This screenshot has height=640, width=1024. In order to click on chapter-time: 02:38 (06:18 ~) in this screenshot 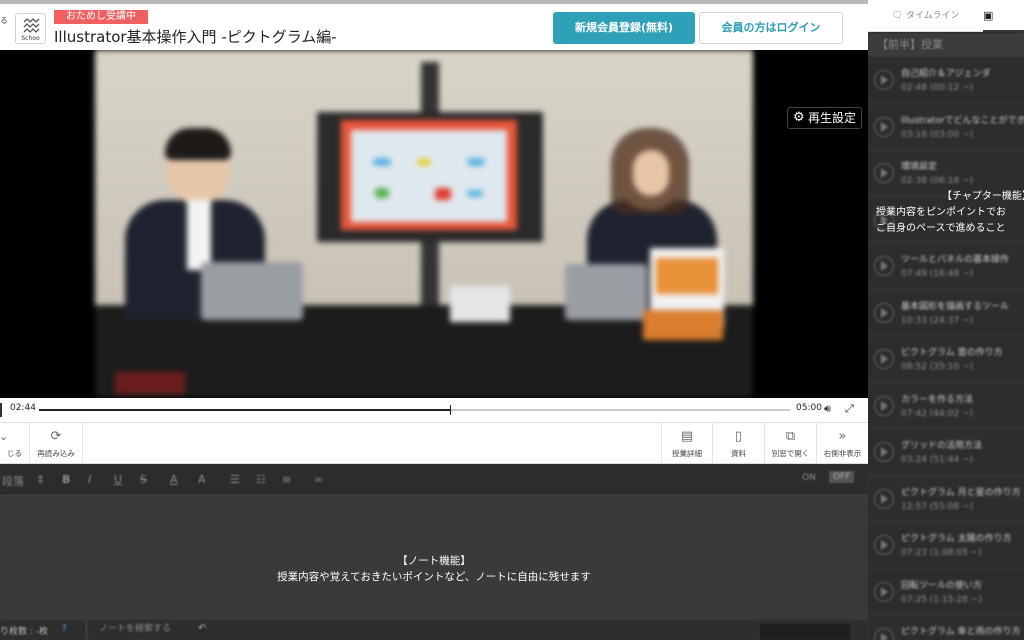, I will do `click(937, 181)`.